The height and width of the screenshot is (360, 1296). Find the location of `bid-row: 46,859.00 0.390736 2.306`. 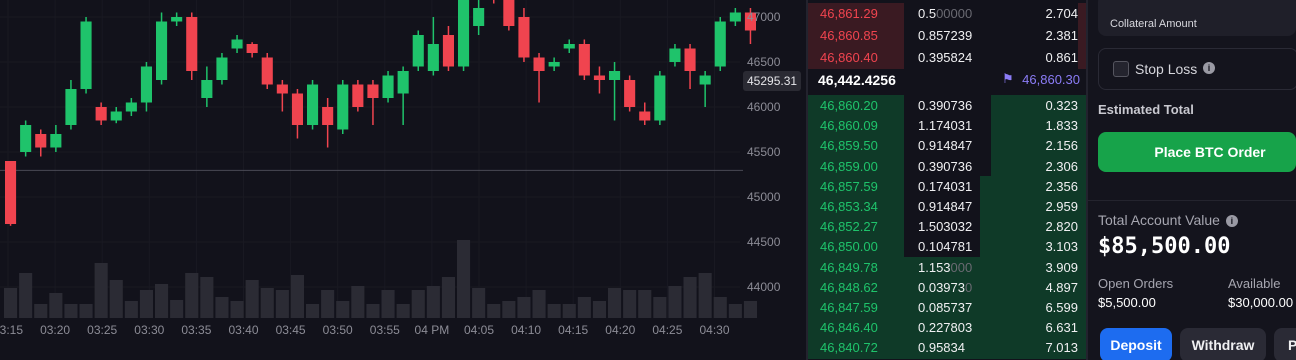

bid-row: 46,859.00 0.390736 2.306 is located at coordinates (947, 166).